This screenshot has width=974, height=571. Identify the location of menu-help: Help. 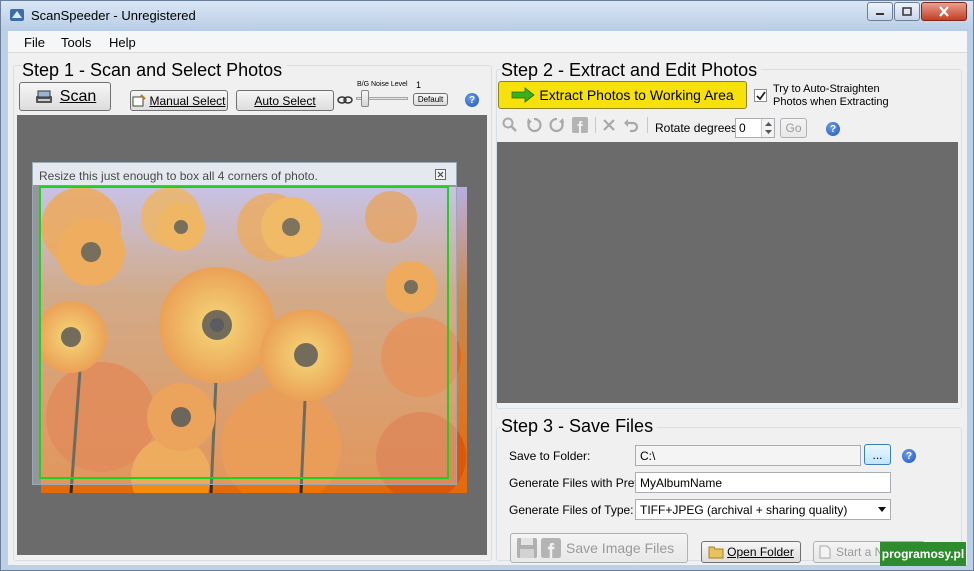
(122, 42).